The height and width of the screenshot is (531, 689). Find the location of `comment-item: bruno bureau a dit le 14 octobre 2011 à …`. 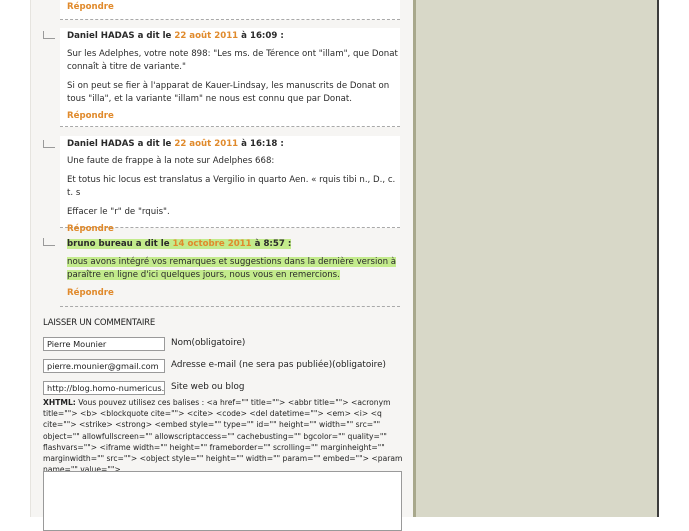

comment-item: bruno bureau a dit le 14 octobre 2011 à … is located at coordinates (230, 272).